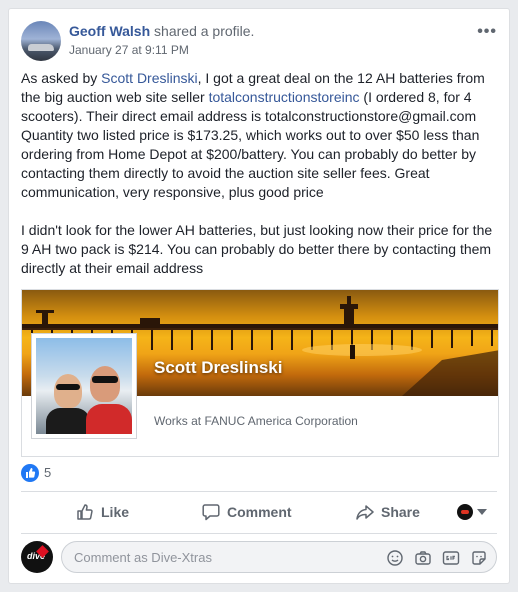  Describe the element at coordinates (256, 421) in the screenshot. I see `profile-workplace: Works at FANUC America Corporation` at that location.